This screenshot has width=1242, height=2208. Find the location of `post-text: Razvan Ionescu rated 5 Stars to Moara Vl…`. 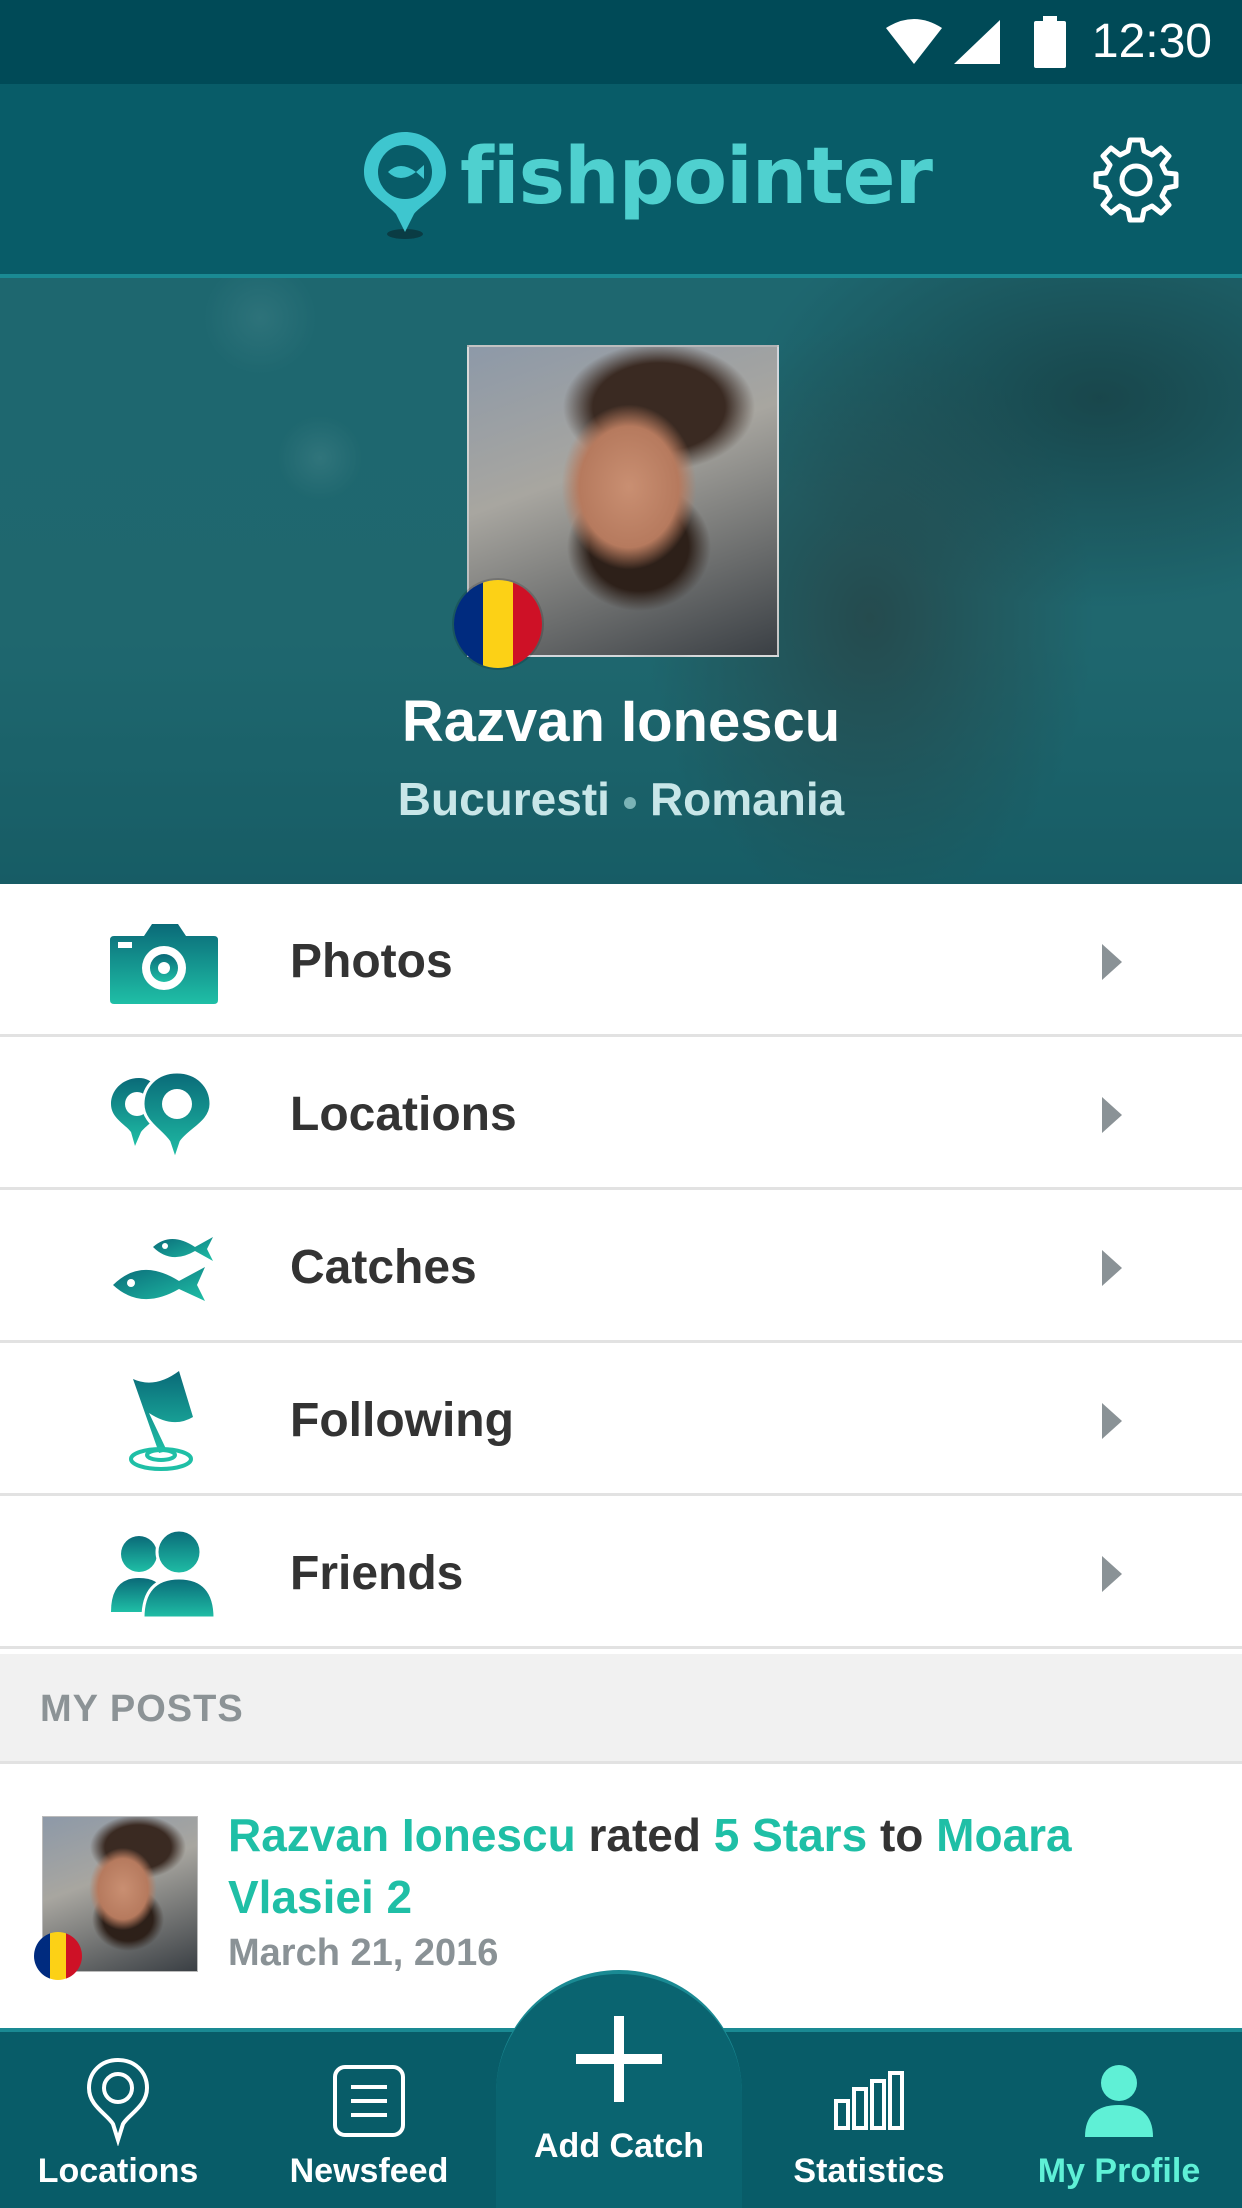

post-text: Razvan Ionescu rated 5 Stars to Moara Vl… is located at coordinates (678, 1866).